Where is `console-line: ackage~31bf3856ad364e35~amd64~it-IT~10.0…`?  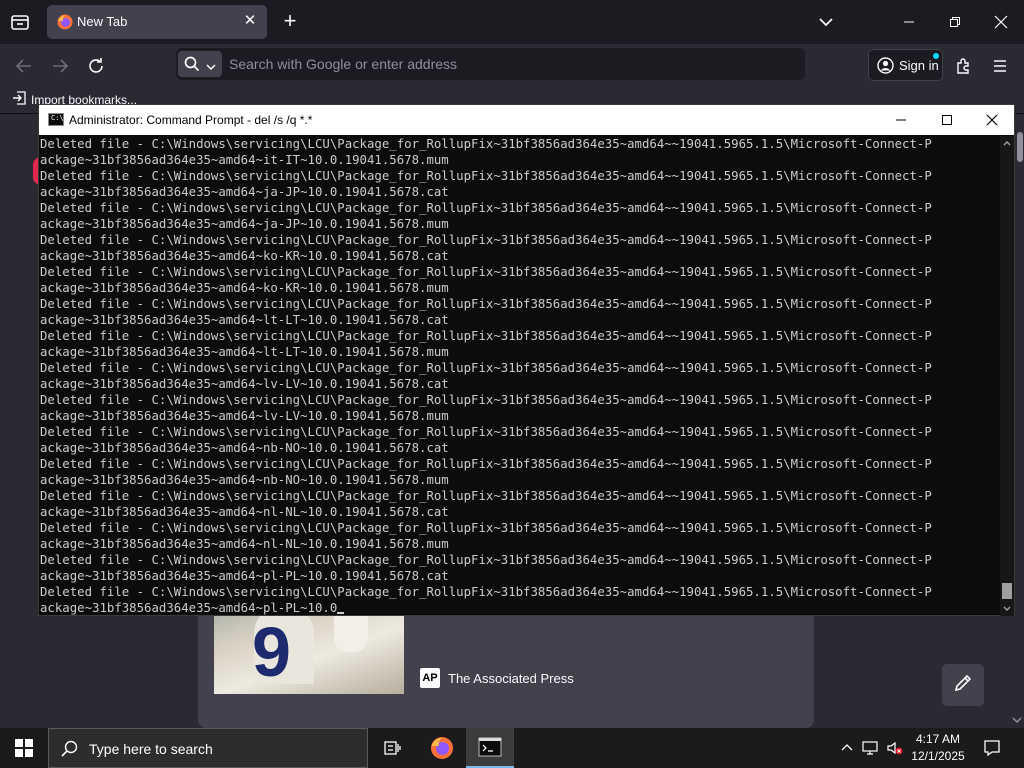
console-line: ackage~31bf3856ad364e35~amd64~it-IT~10.0… is located at coordinates (244, 160).